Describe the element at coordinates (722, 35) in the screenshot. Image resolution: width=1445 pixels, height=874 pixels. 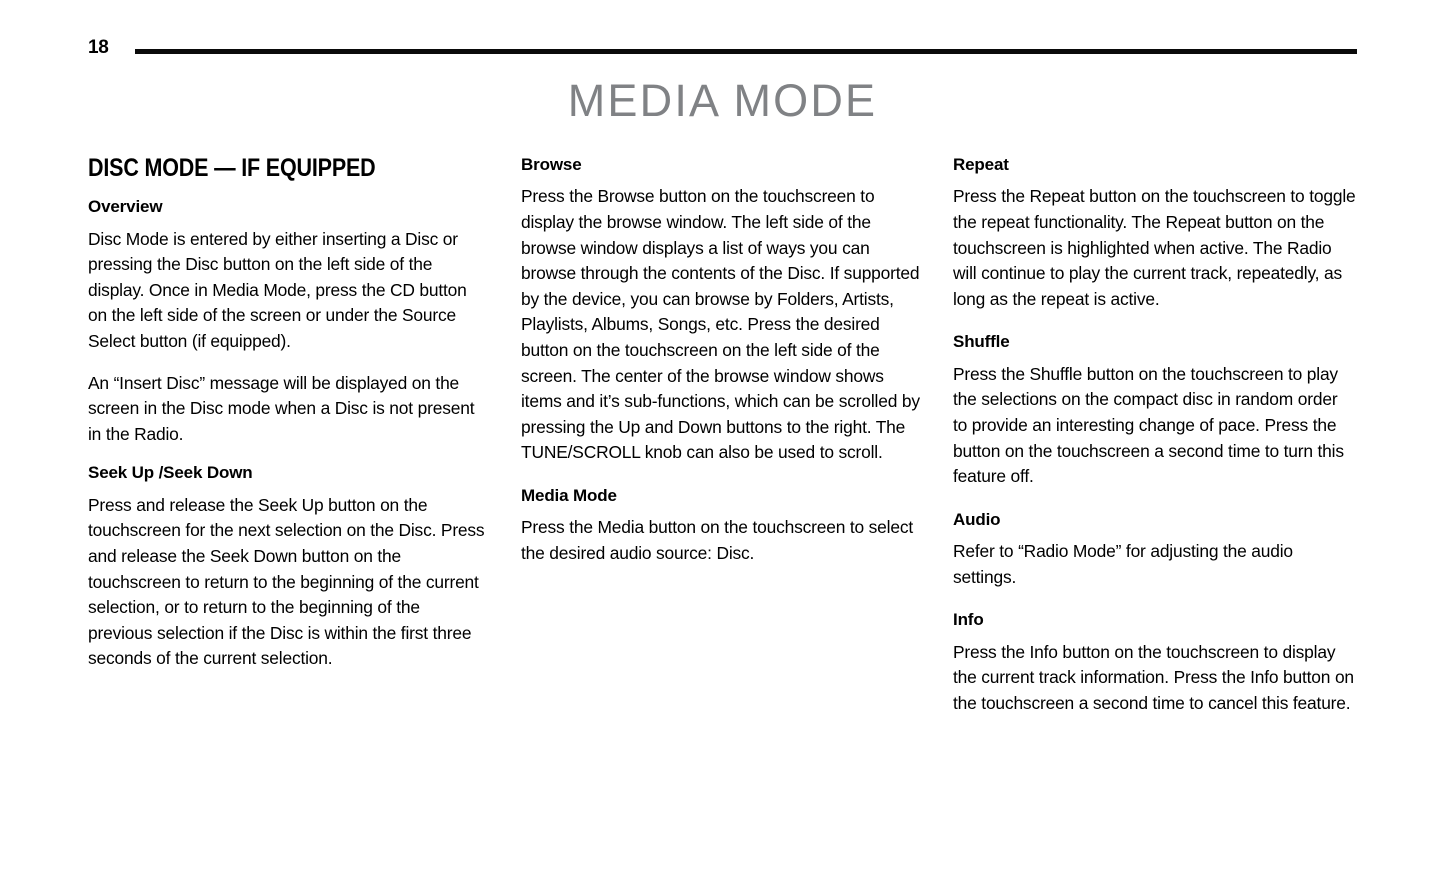
I see `page-header: 18` at that location.